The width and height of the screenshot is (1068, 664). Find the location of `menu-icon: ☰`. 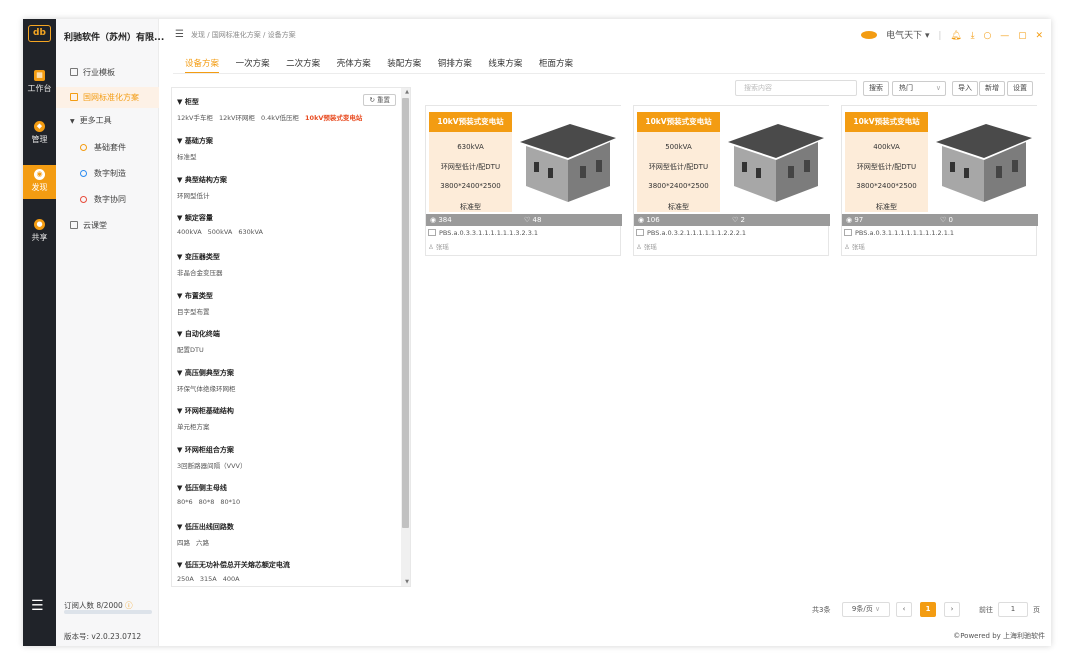

menu-icon: ☰ is located at coordinates (39, 606).